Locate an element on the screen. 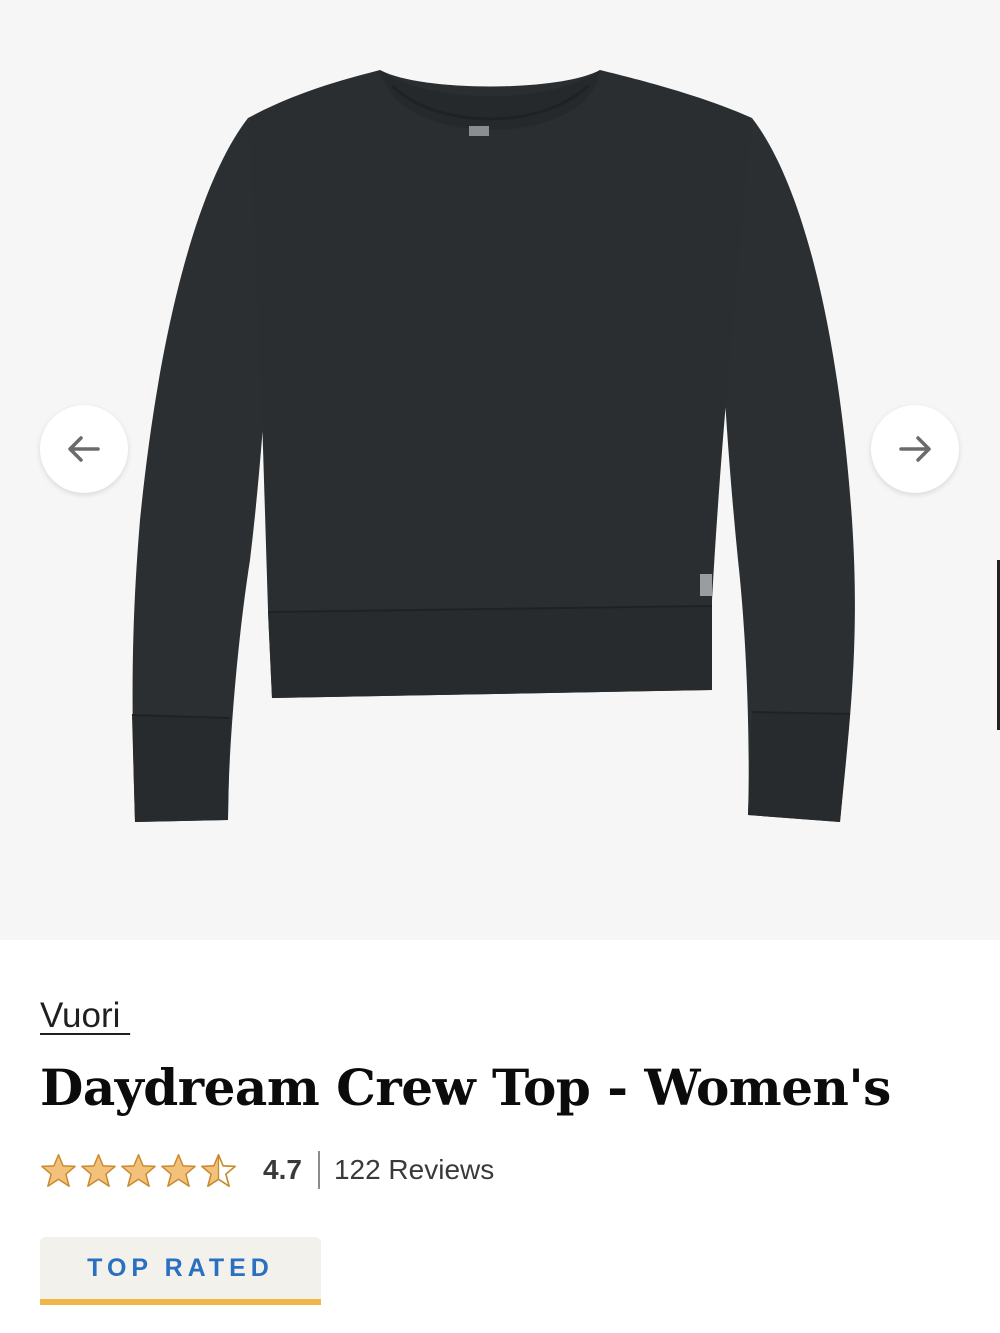 This screenshot has width=1000, height=1333. previous-image-button is located at coordinates (84, 449).